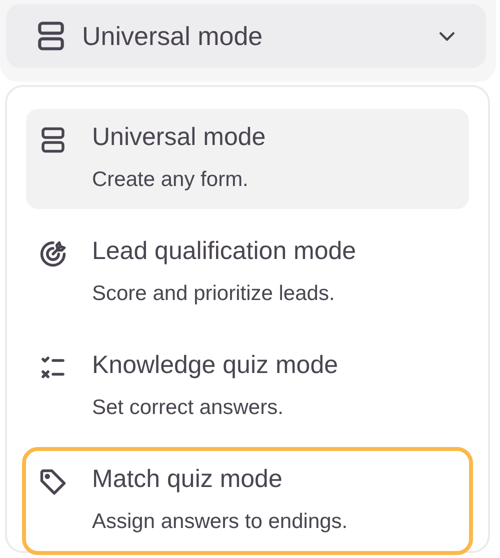 This screenshot has height=558, width=500. What do you see at coordinates (215, 365) in the screenshot?
I see `option-title: Knowledge quiz mode` at bounding box center [215, 365].